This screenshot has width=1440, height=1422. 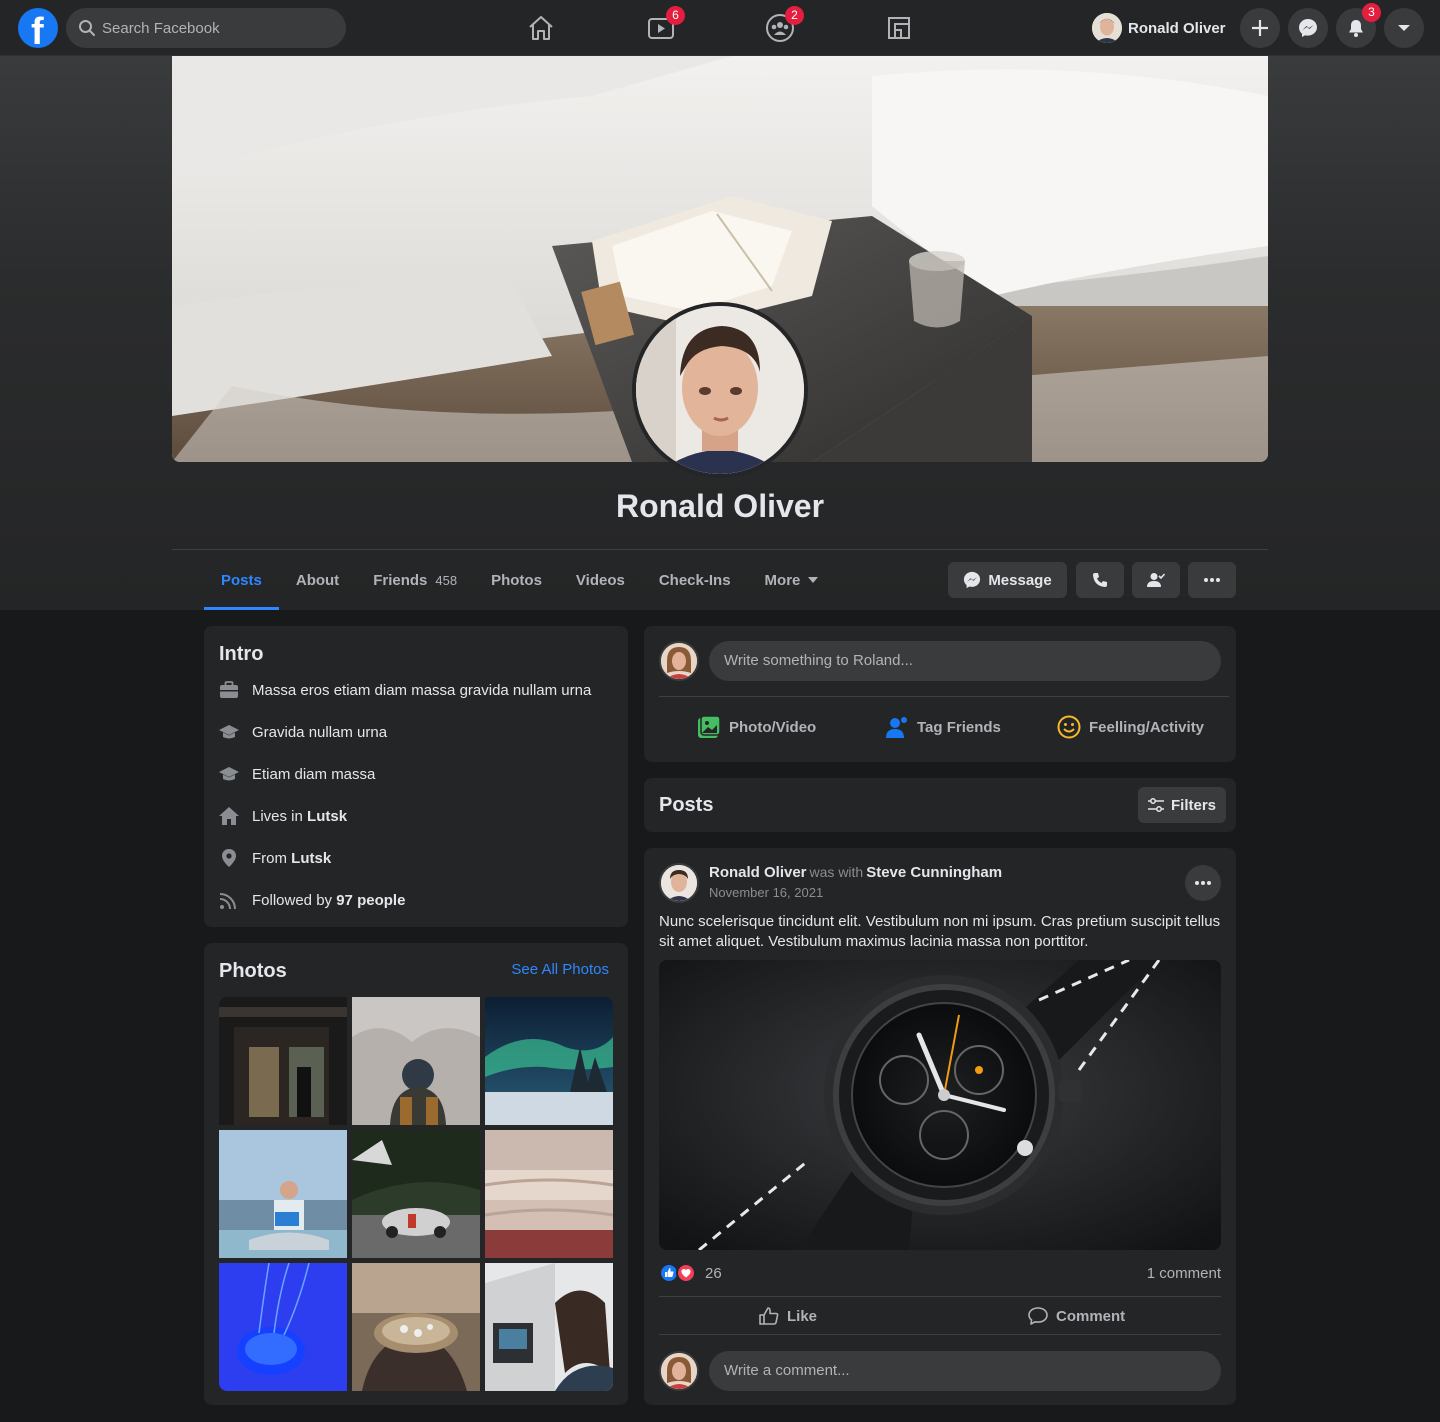 What do you see at coordinates (720, 390) in the screenshot?
I see `profile-picture` at bounding box center [720, 390].